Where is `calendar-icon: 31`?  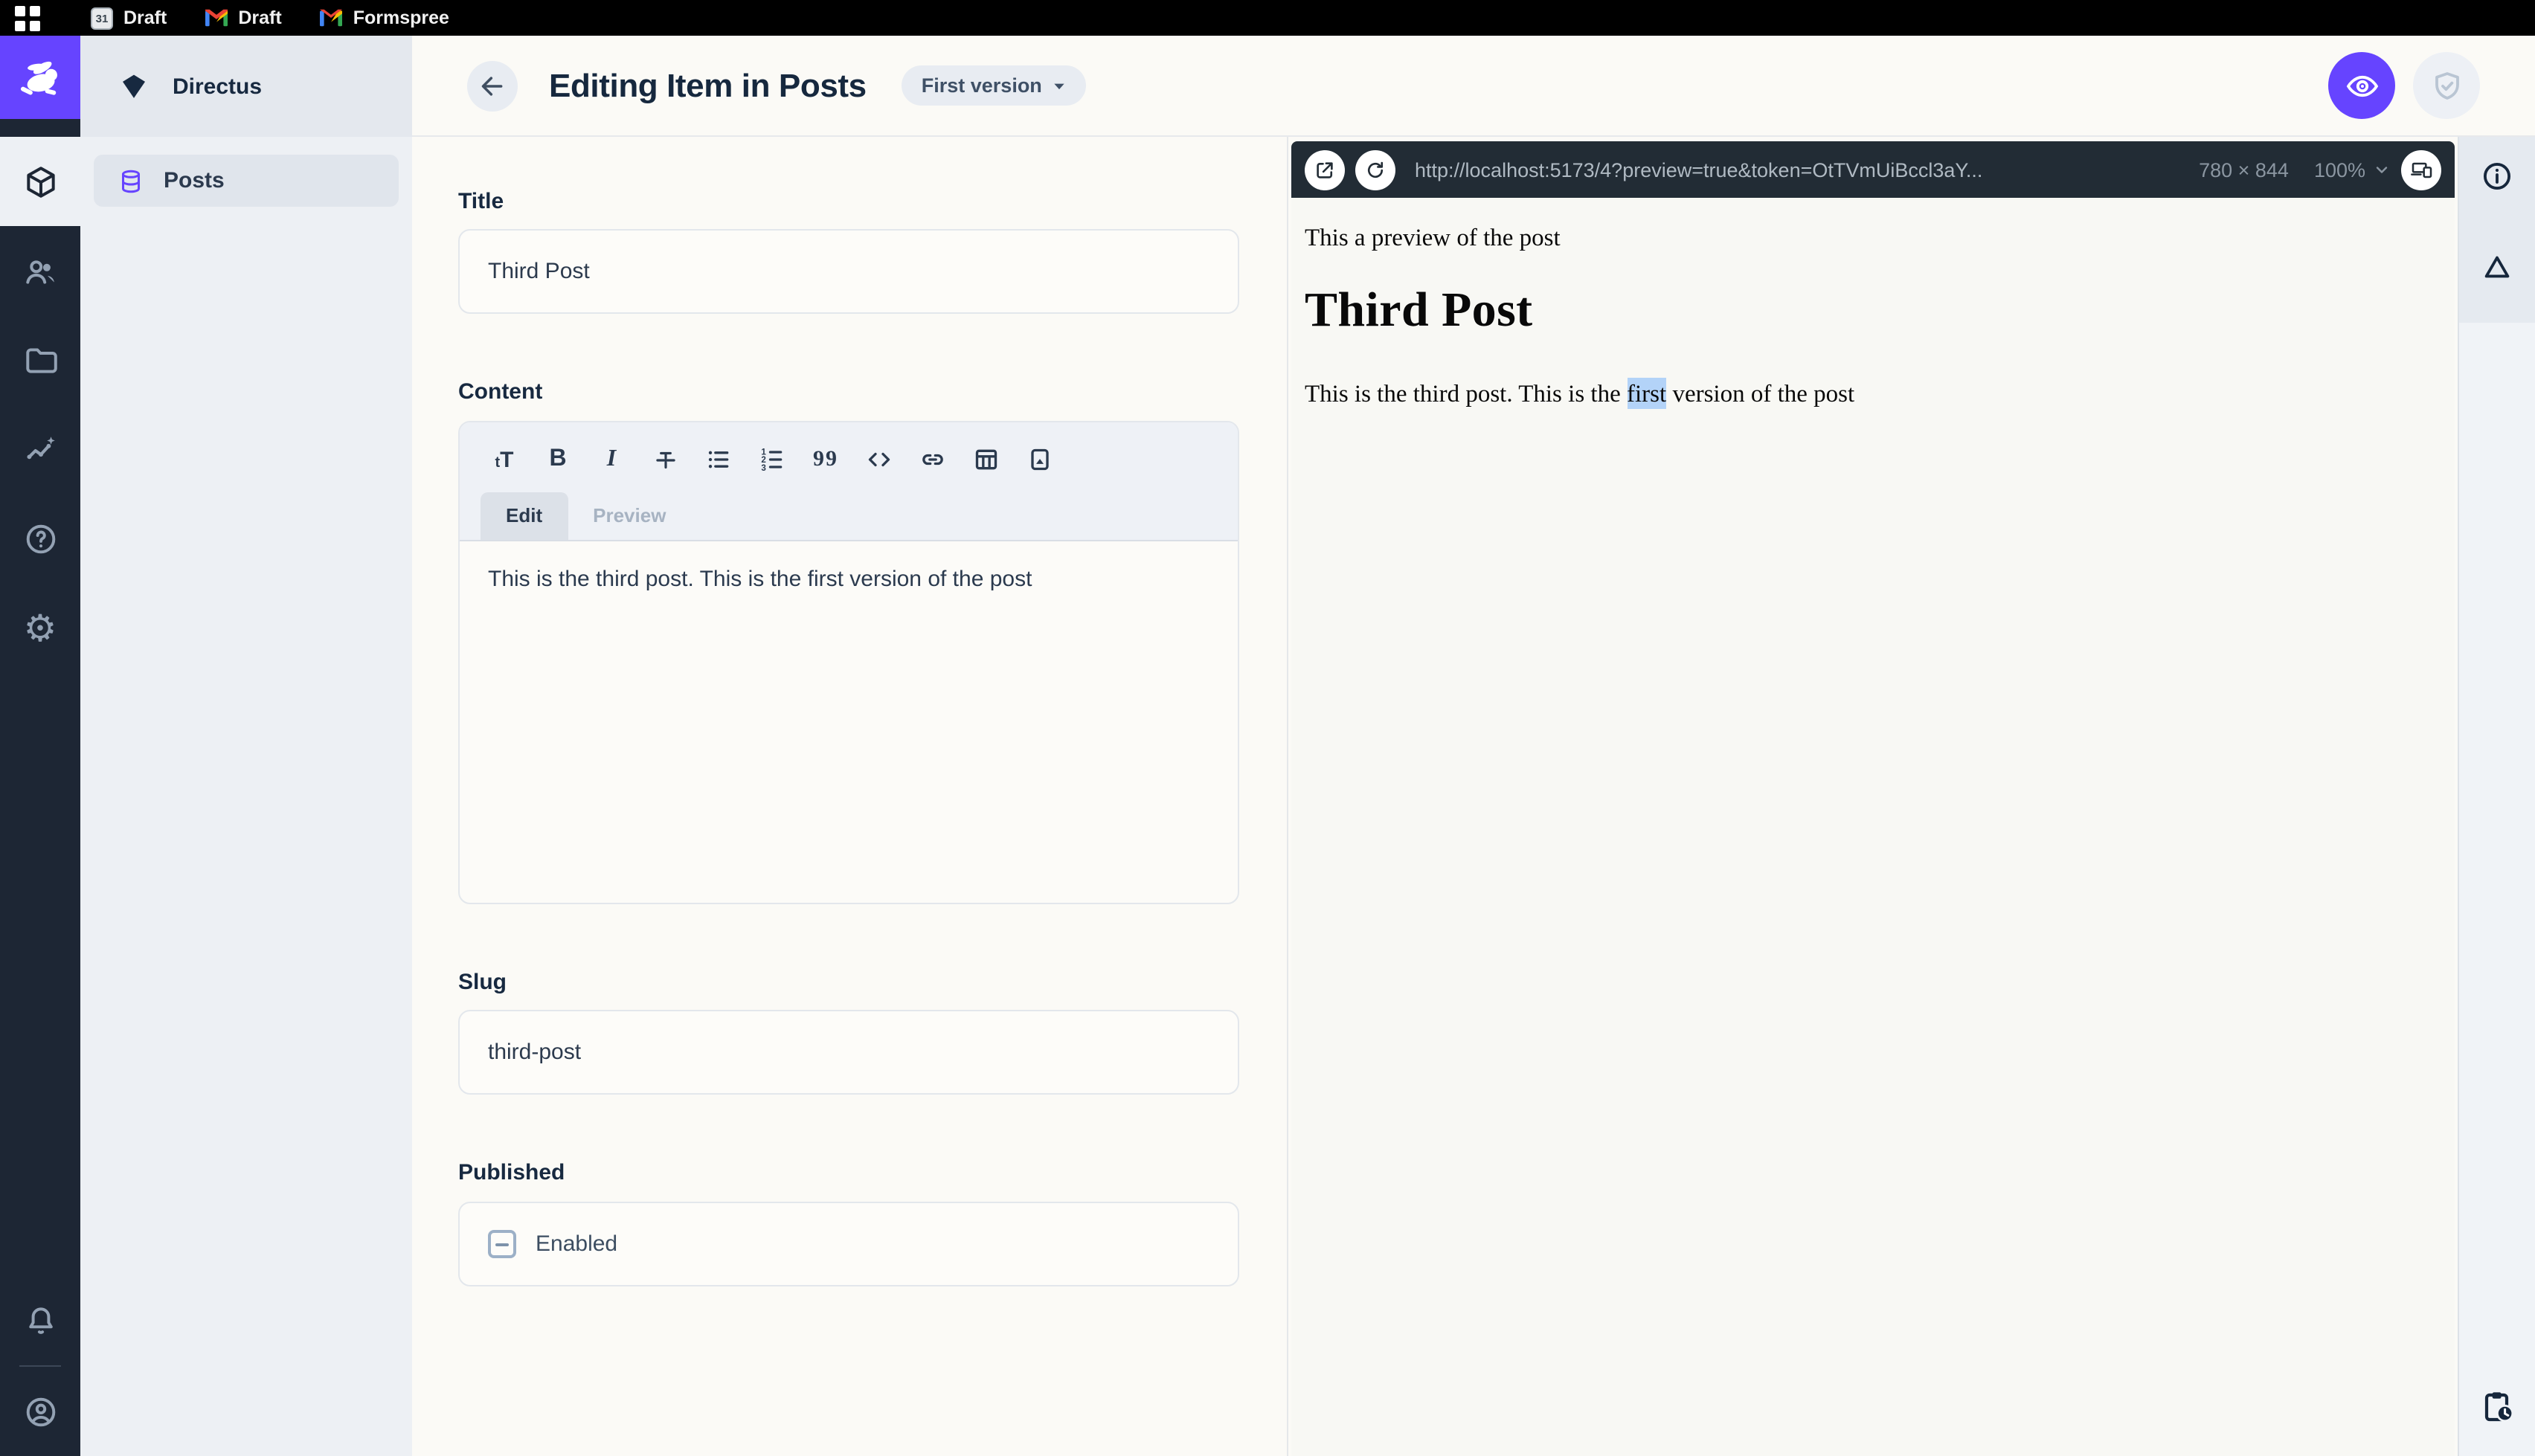 calendar-icon: 31 is located at coordinates (102, 18).